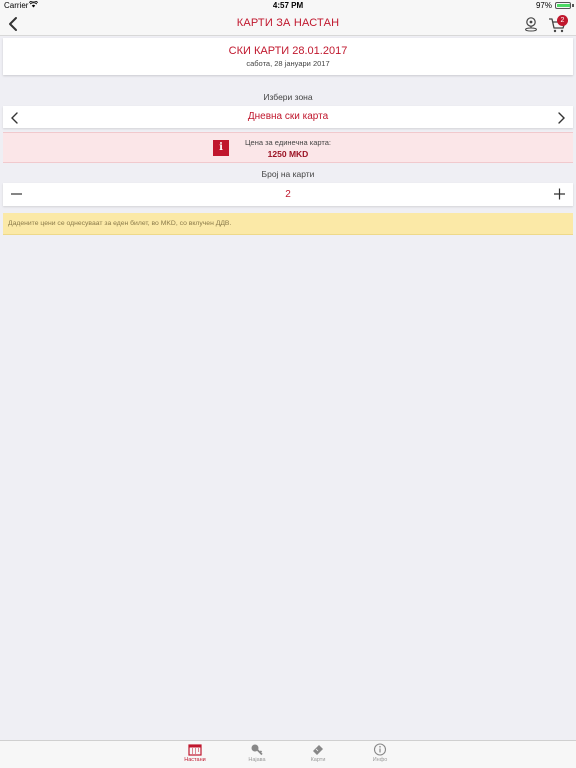 Image resolution: width=576 pixels, height=768 pixels. What do you see at coordinates (318, 760) in the screenshot?
I see `tab-label: Карти` at bounding box center [318, 760].